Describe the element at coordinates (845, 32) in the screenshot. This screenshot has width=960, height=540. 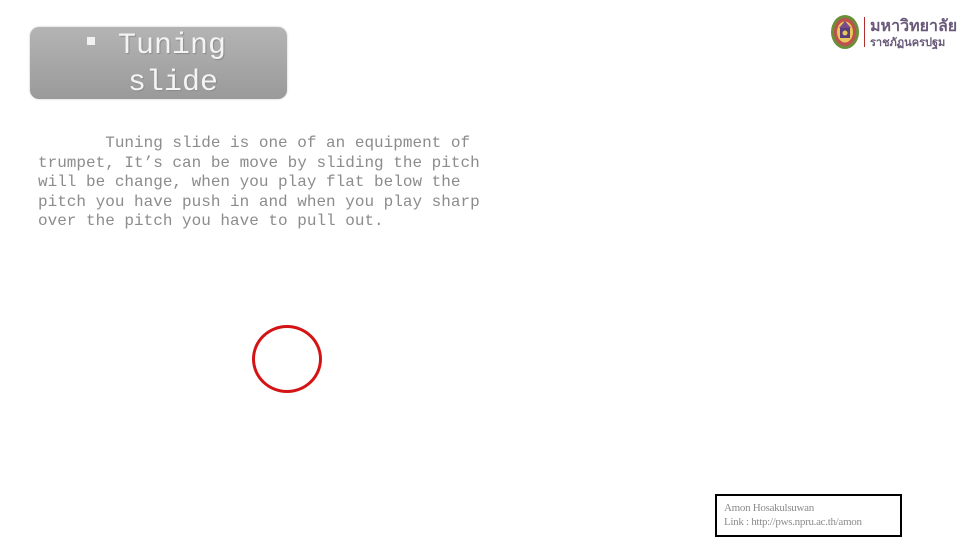
I see `university-emblem-icon` at that location.